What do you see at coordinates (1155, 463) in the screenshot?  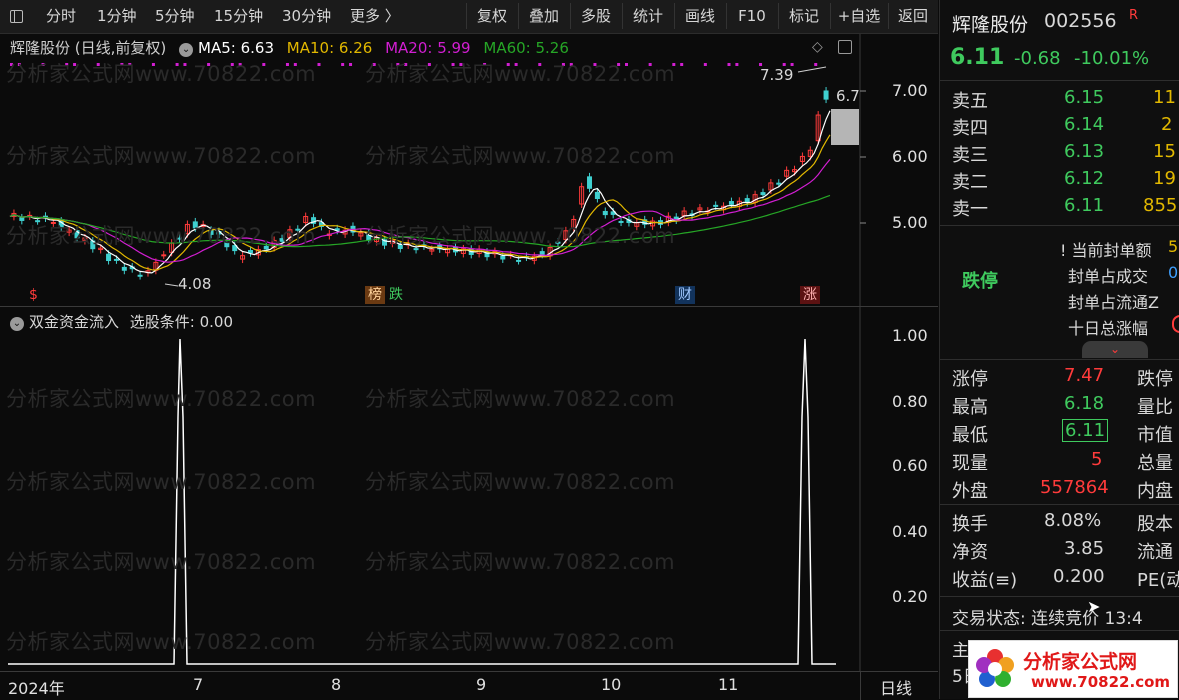 I see `total-volume-label: 总量` at bounding box center [1155, 463].